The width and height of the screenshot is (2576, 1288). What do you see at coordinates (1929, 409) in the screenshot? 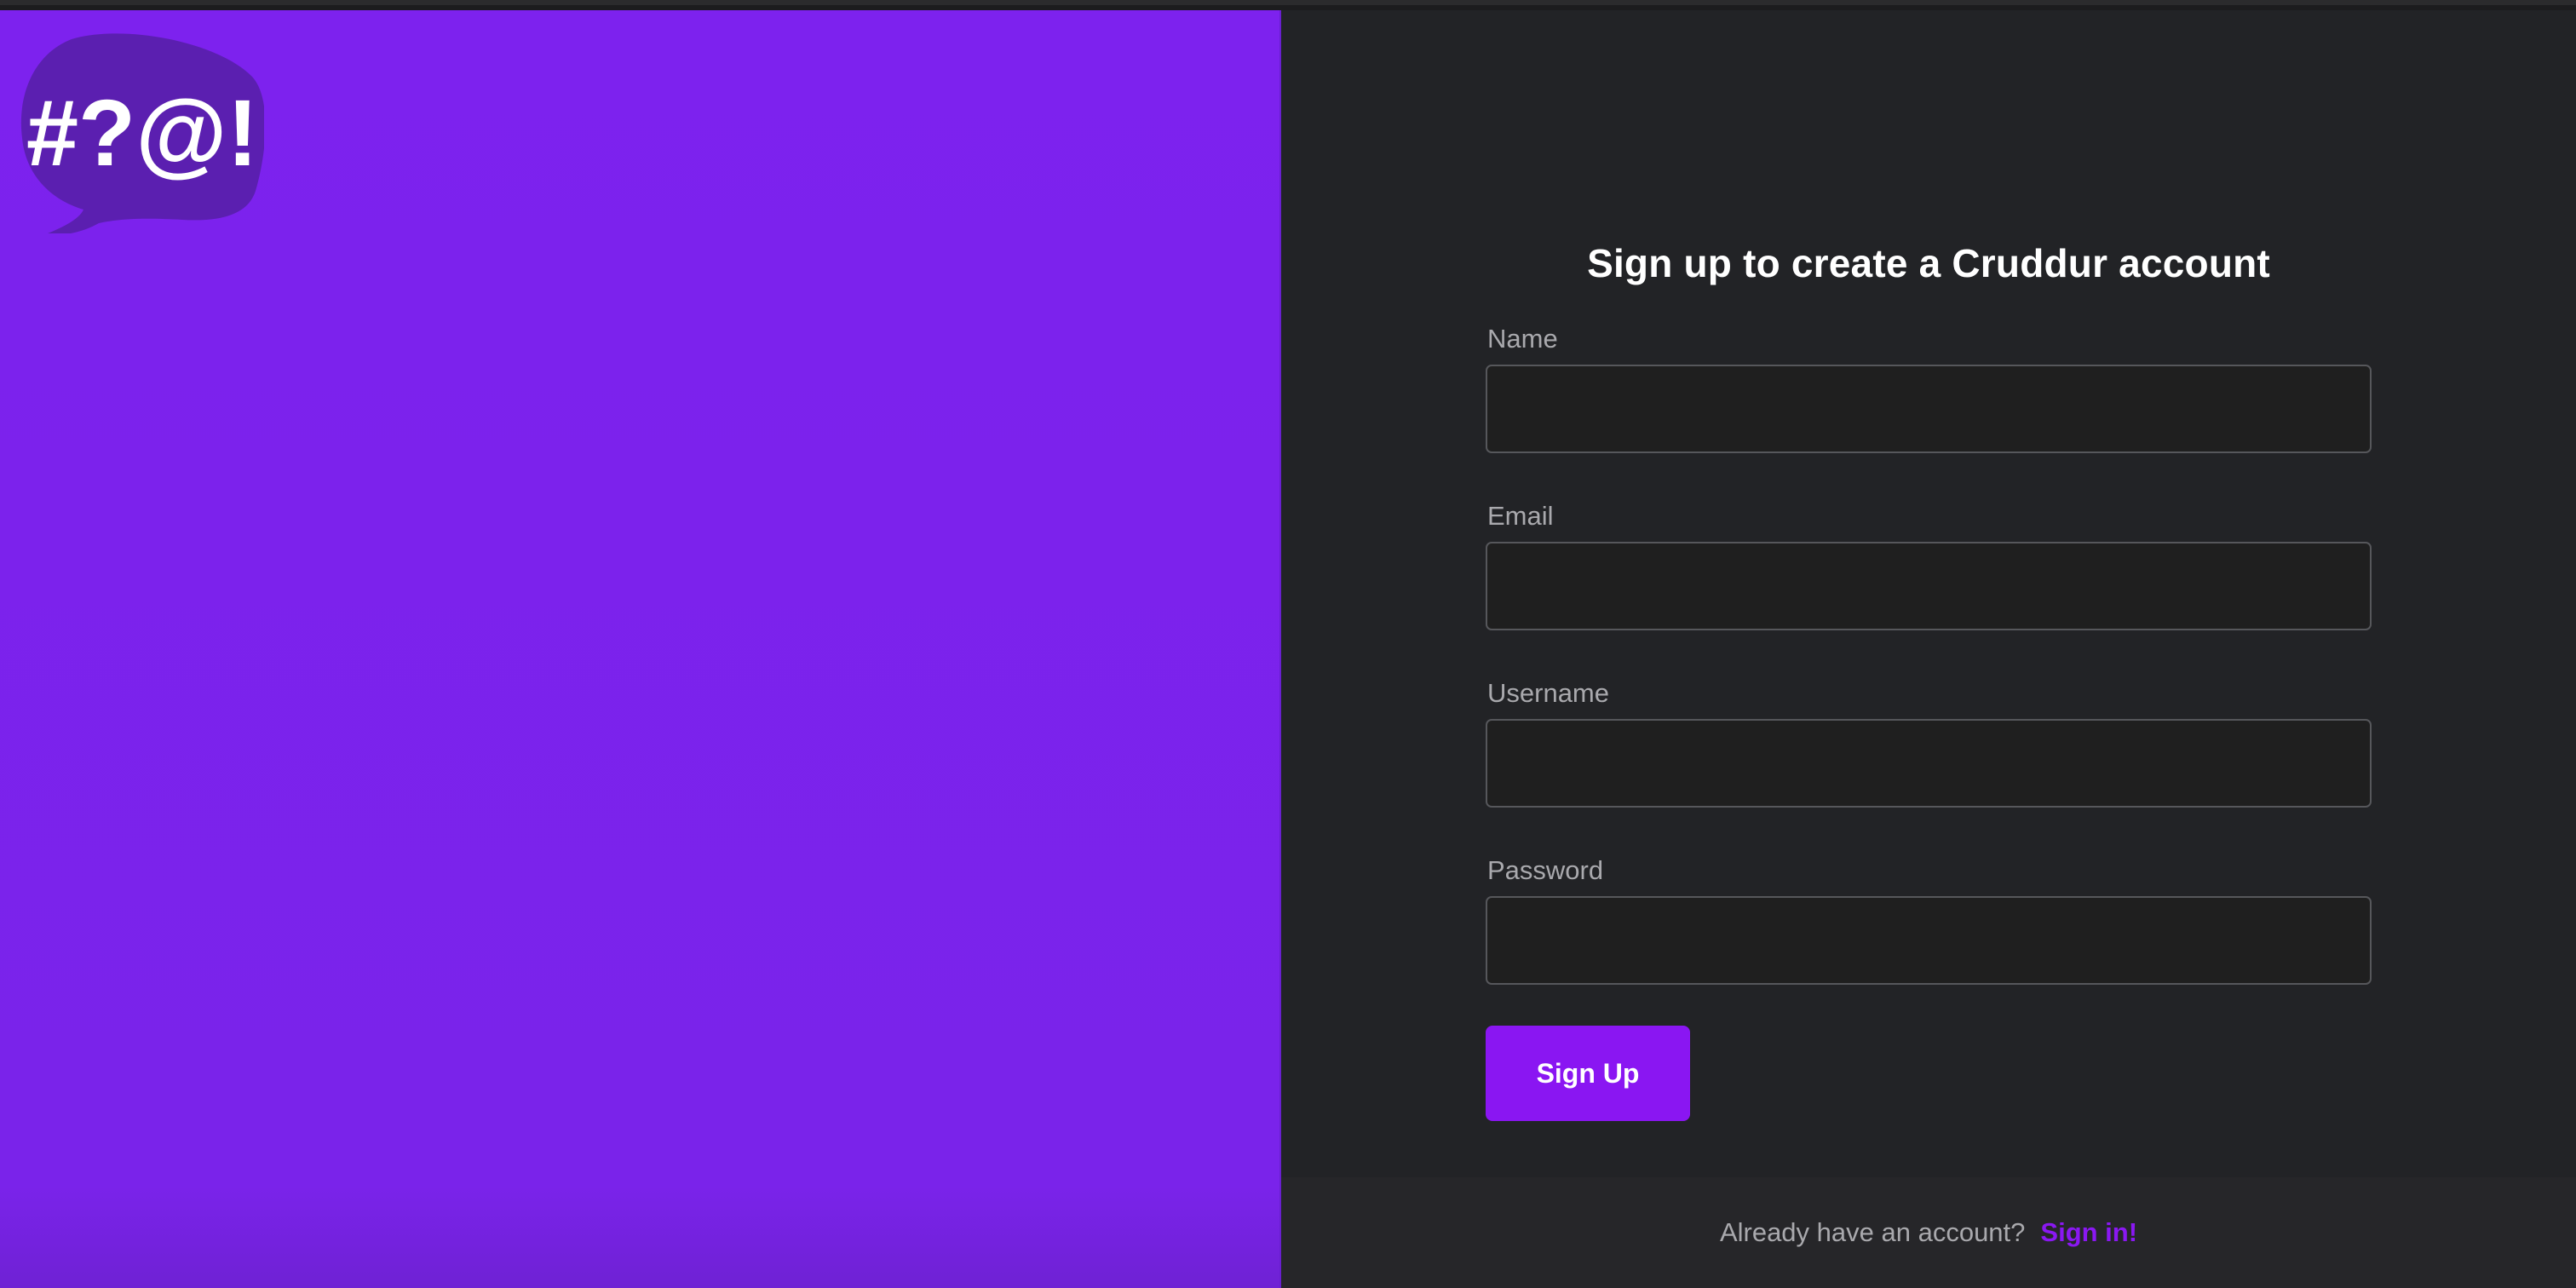
I see `name-input` at bounding box center [1929, 409].